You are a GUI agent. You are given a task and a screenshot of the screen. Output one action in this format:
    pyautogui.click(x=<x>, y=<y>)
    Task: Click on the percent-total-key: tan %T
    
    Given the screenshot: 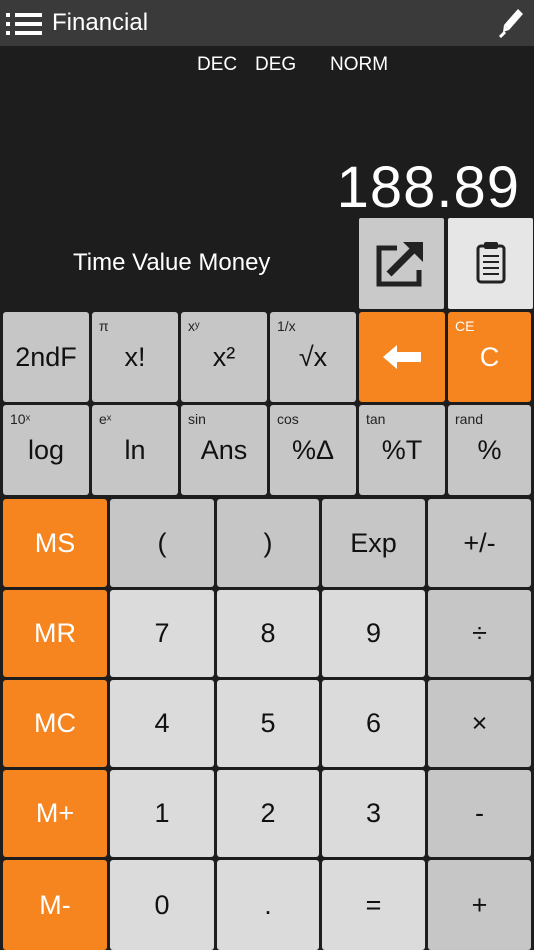 What is the action you would take?
    pyautogui.click(x=402, y=450)
    